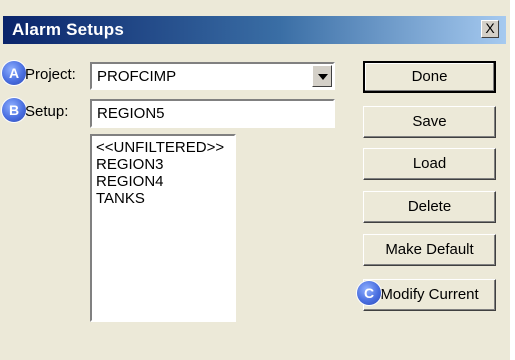 This screenshot has height=360, width=515. Describe the element at coordinates (14, 110) in the screenshot. I see `badge-b: B` at that location.